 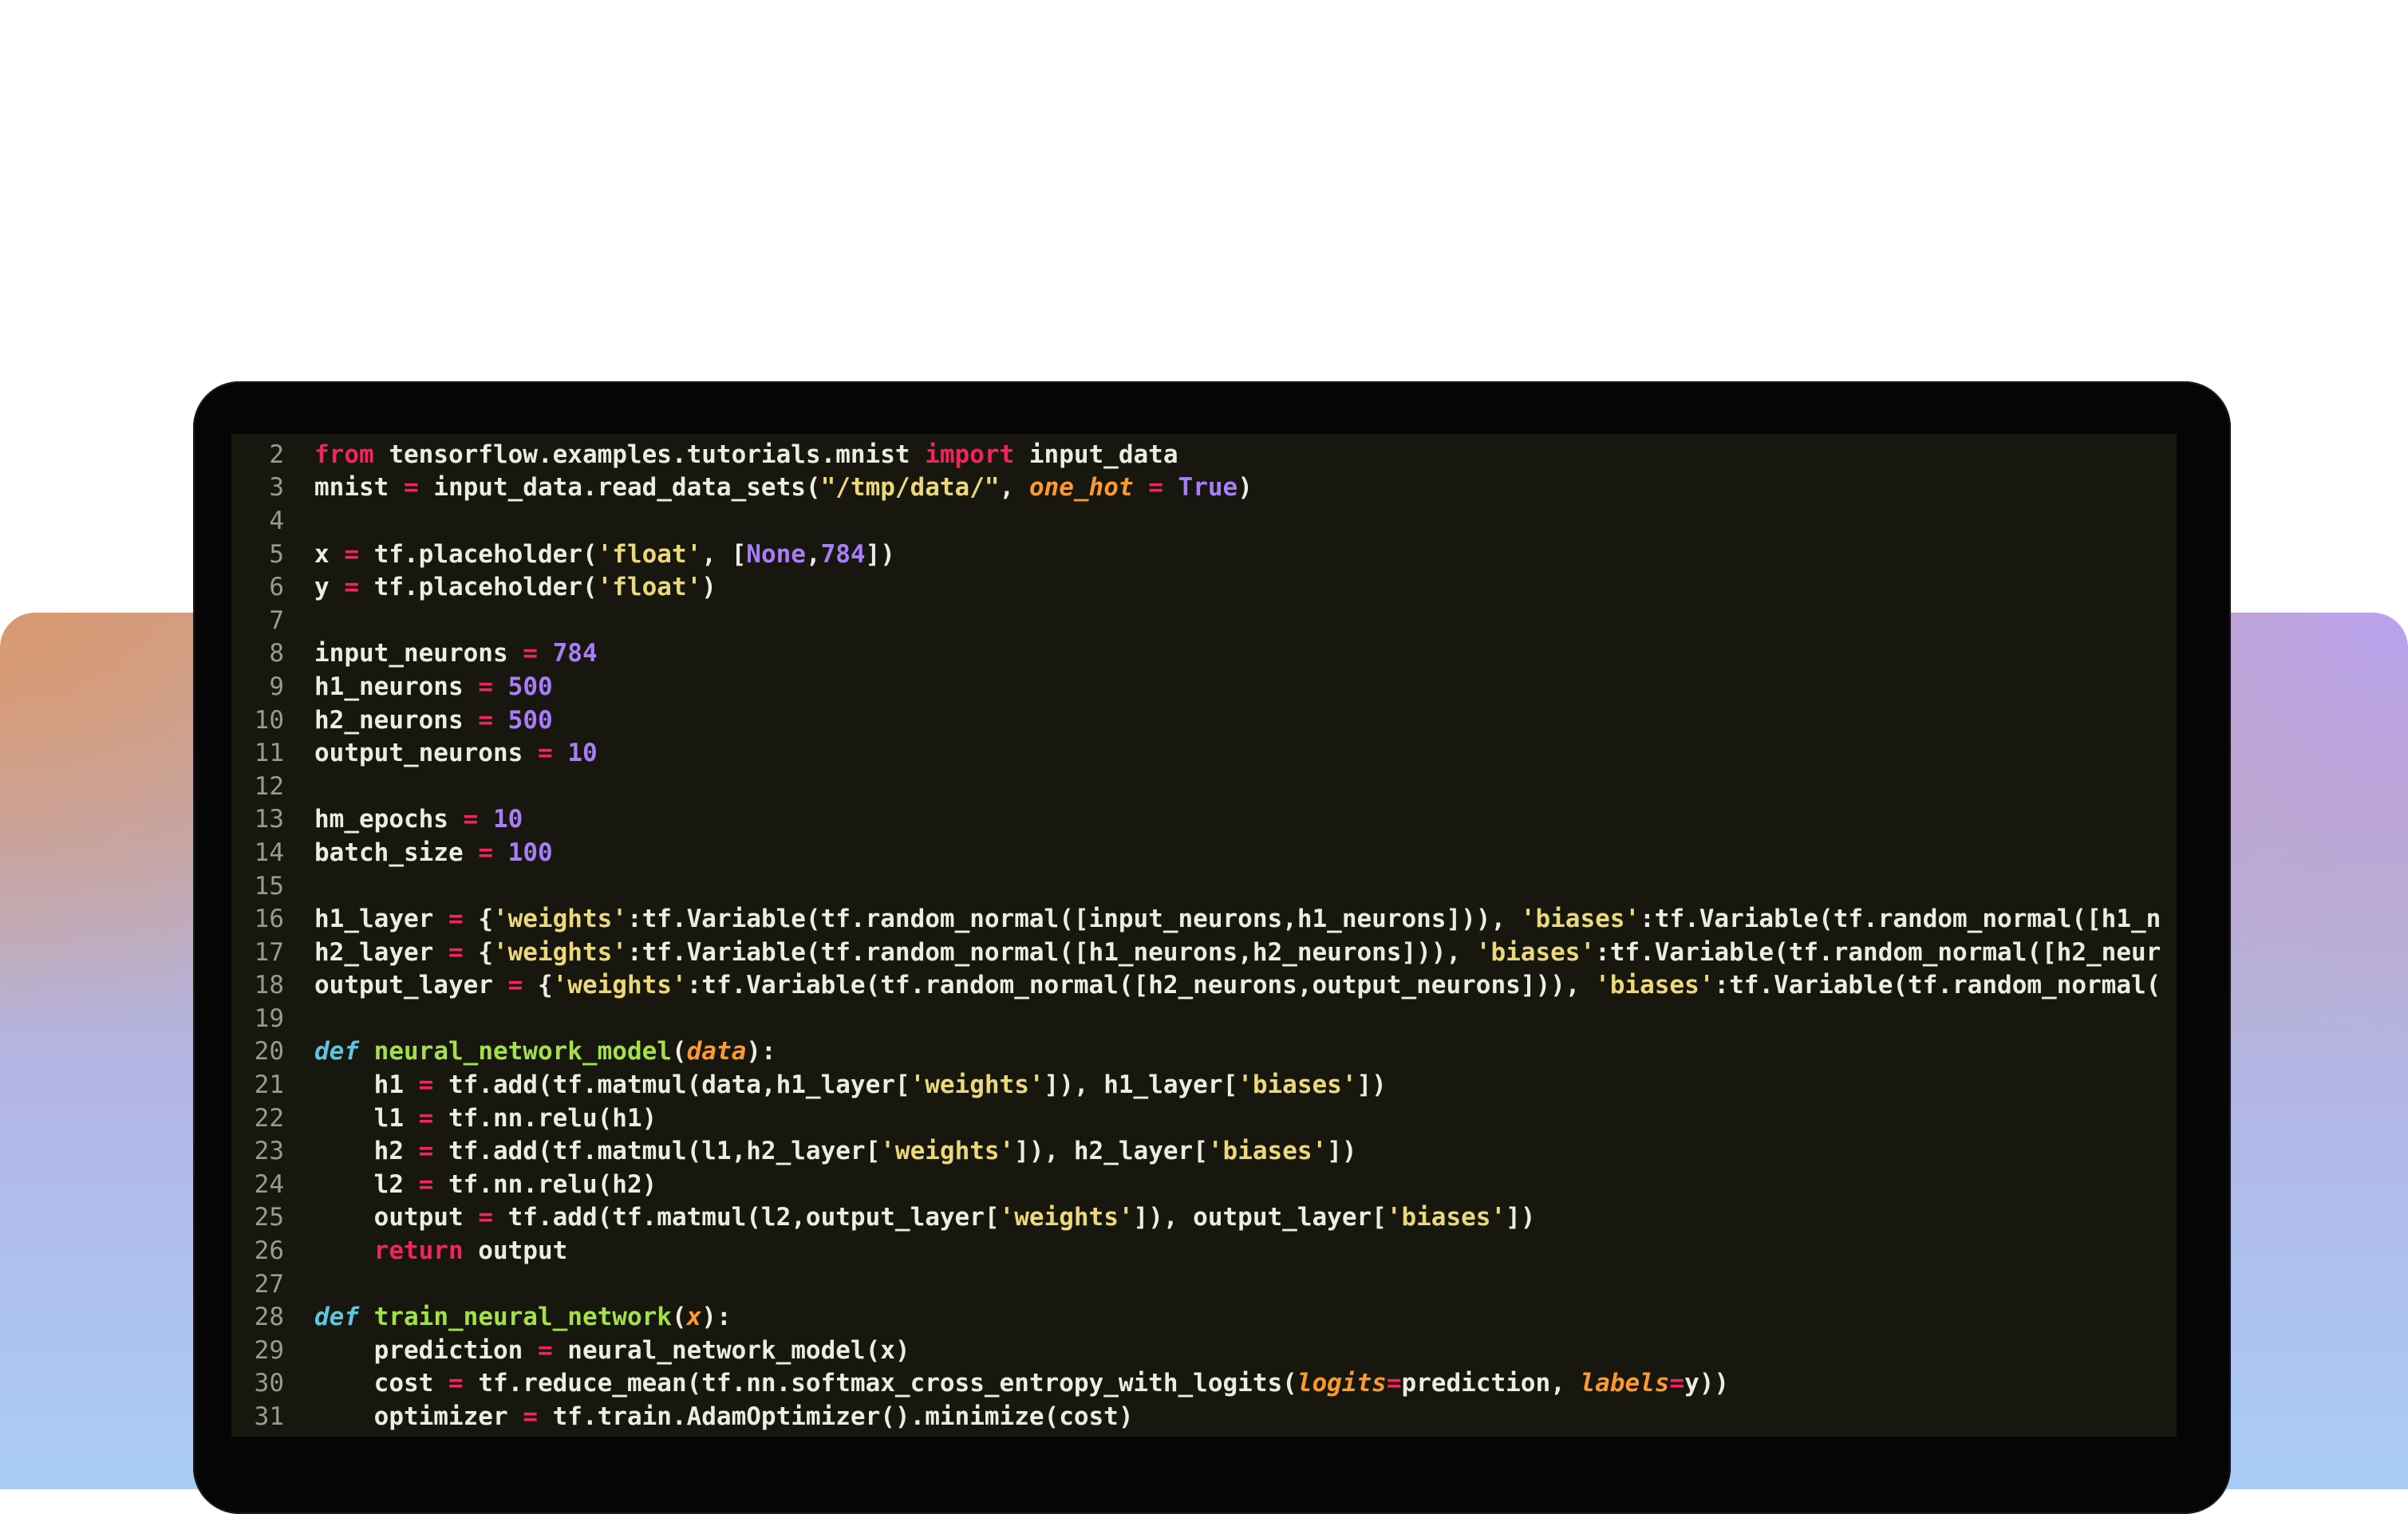 I want to click on code-token: from, so click(x=344, y=455).